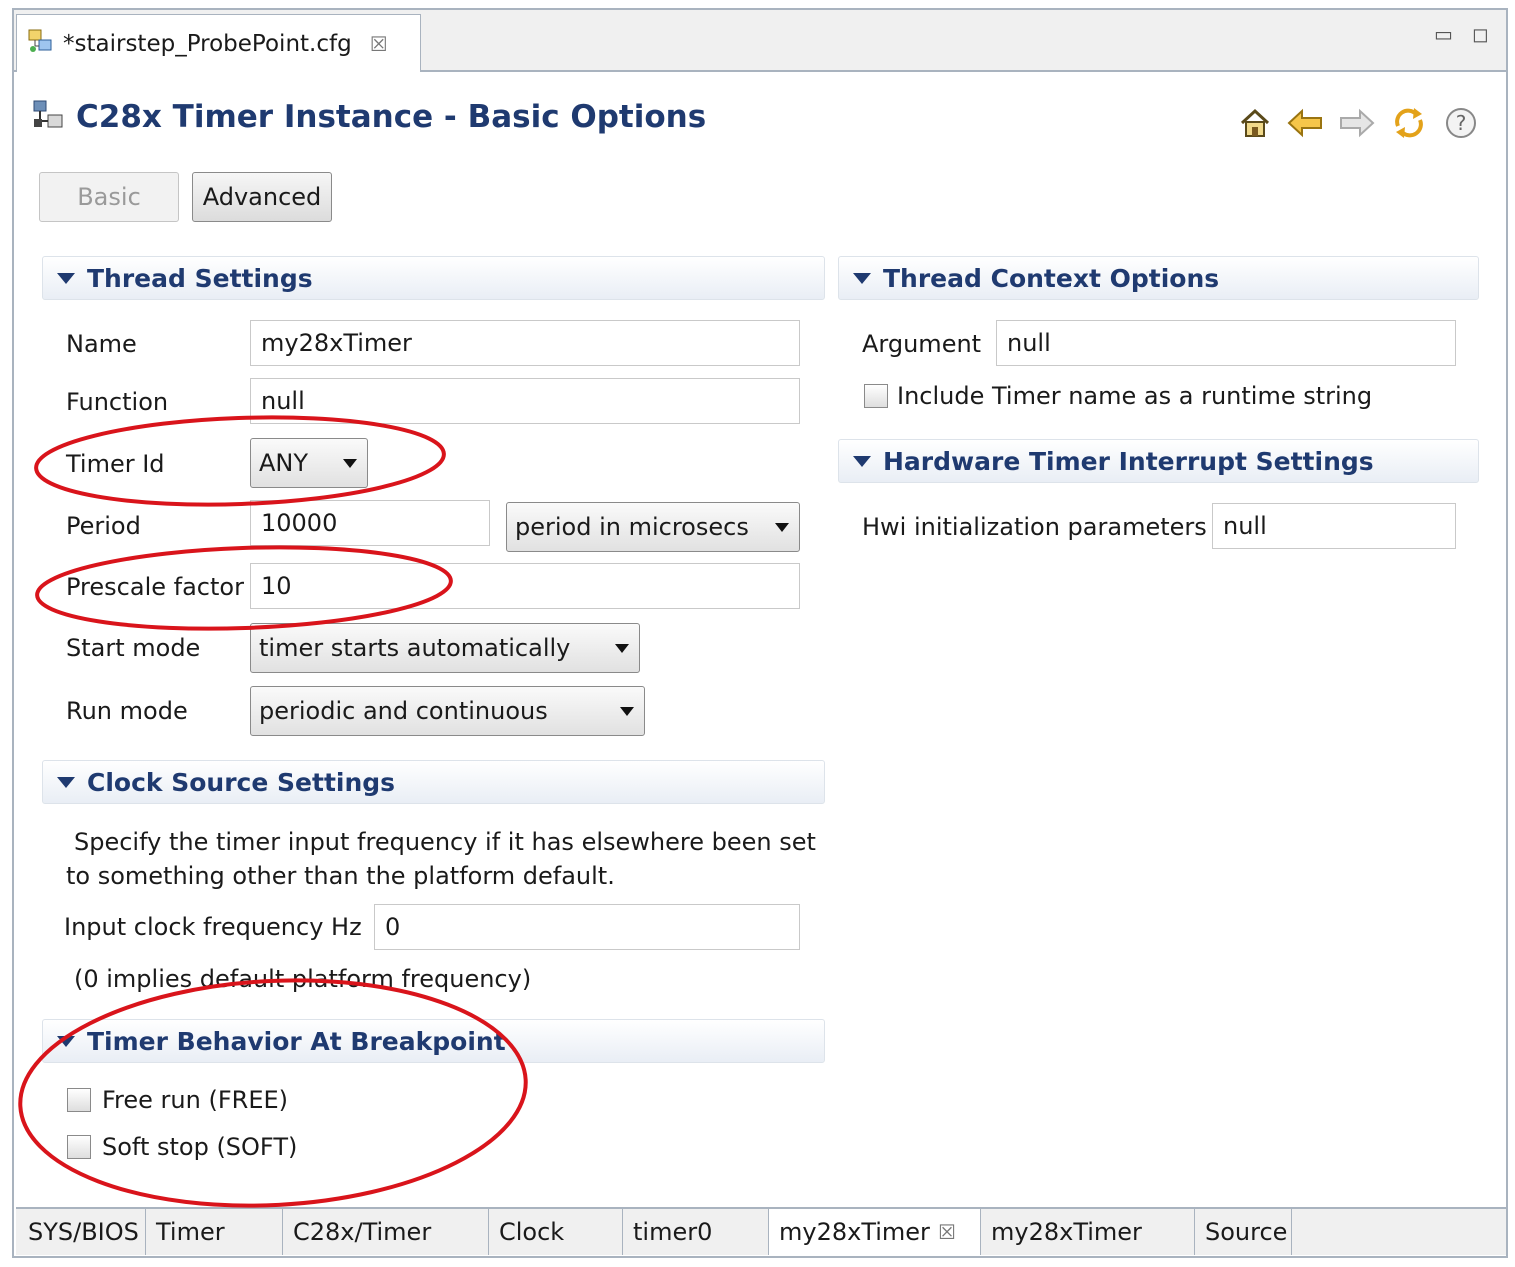 The image size is (1515, 1267). Describe the element at coordinates (1255, 123) in the screenshot. I see `home-icon` at that location.